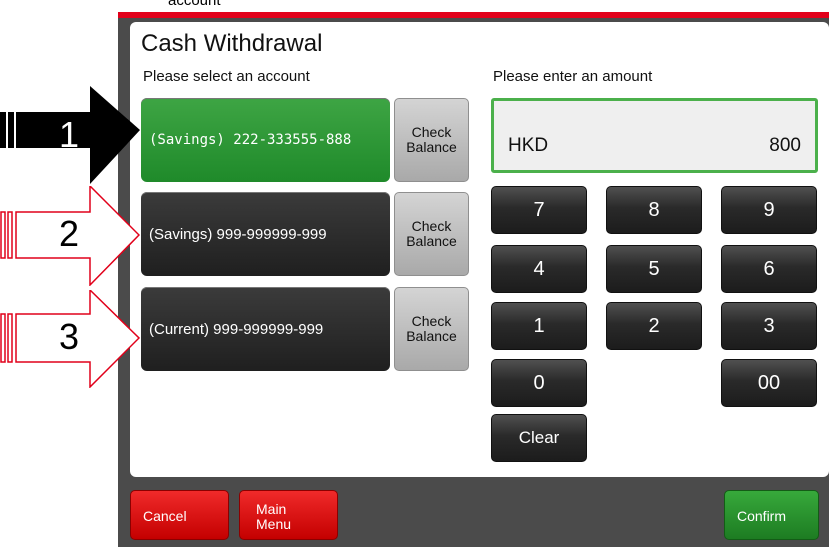 The width and height of the screenshot is (829, 547). I want to click on cancel-button: Cancel, so click(179, 515).